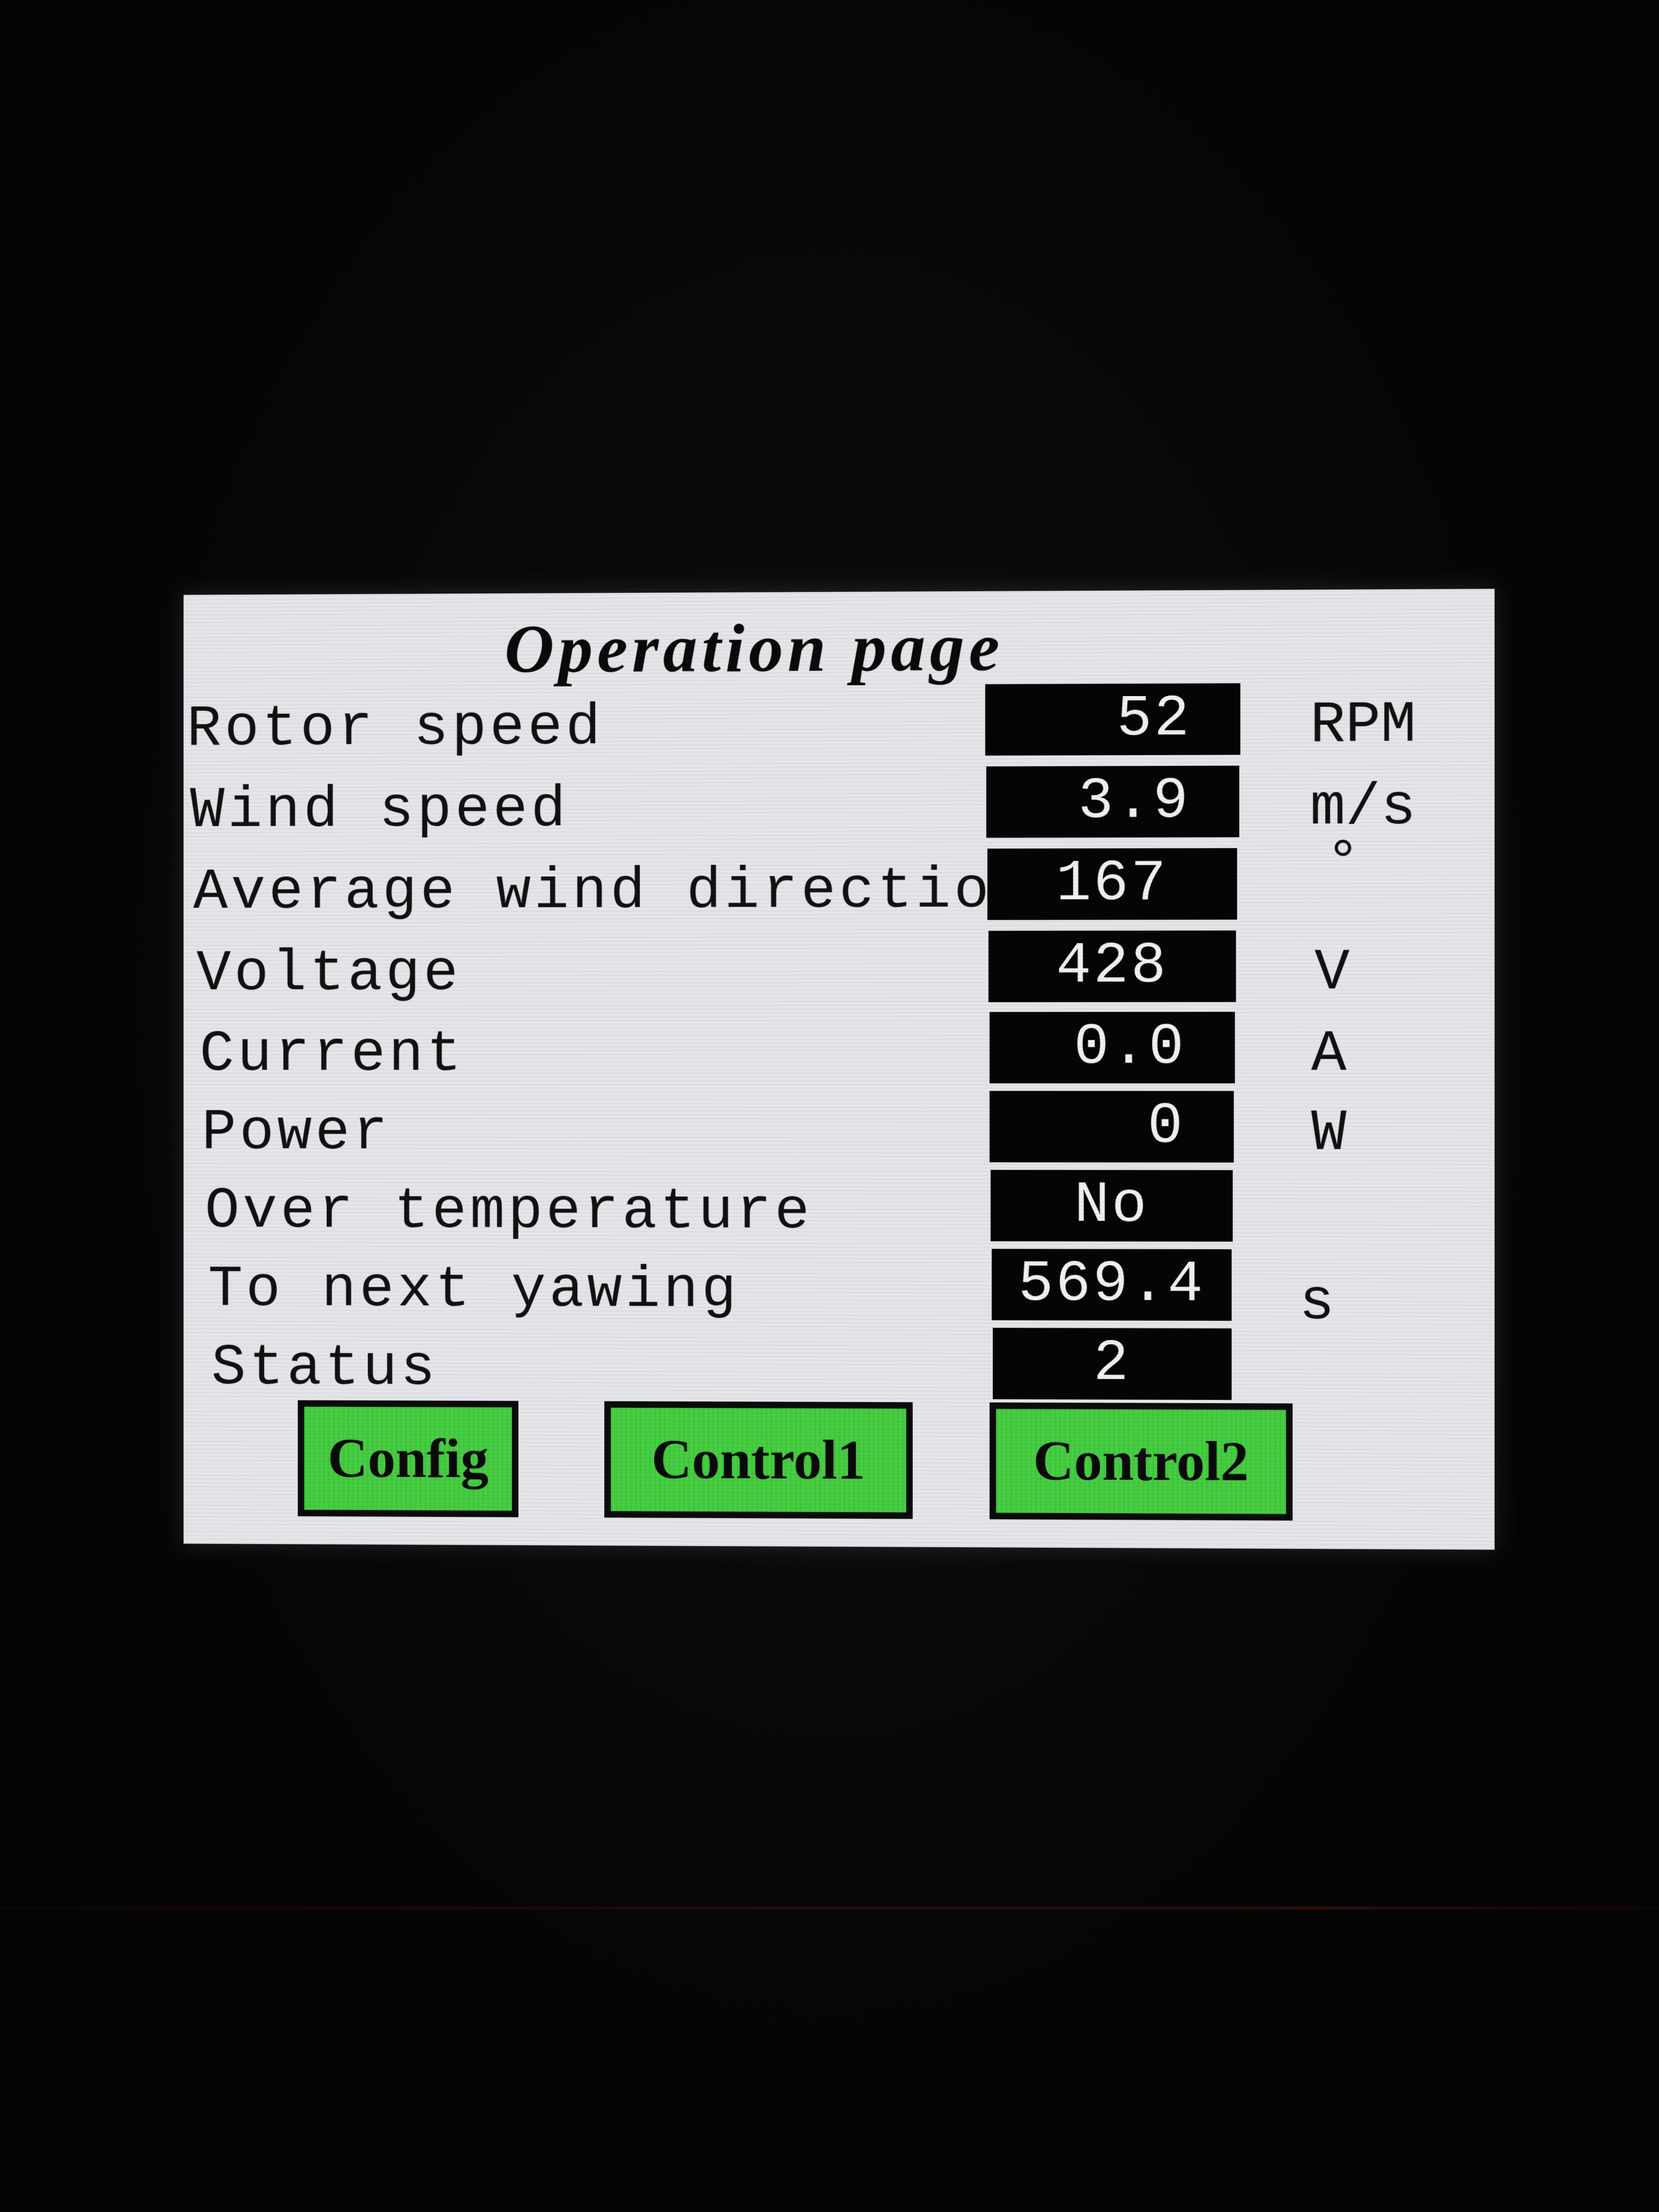 The width and height of the screenshot is (1659, 2212). I want to click on control1-button: Control1, so click(758, 1460).